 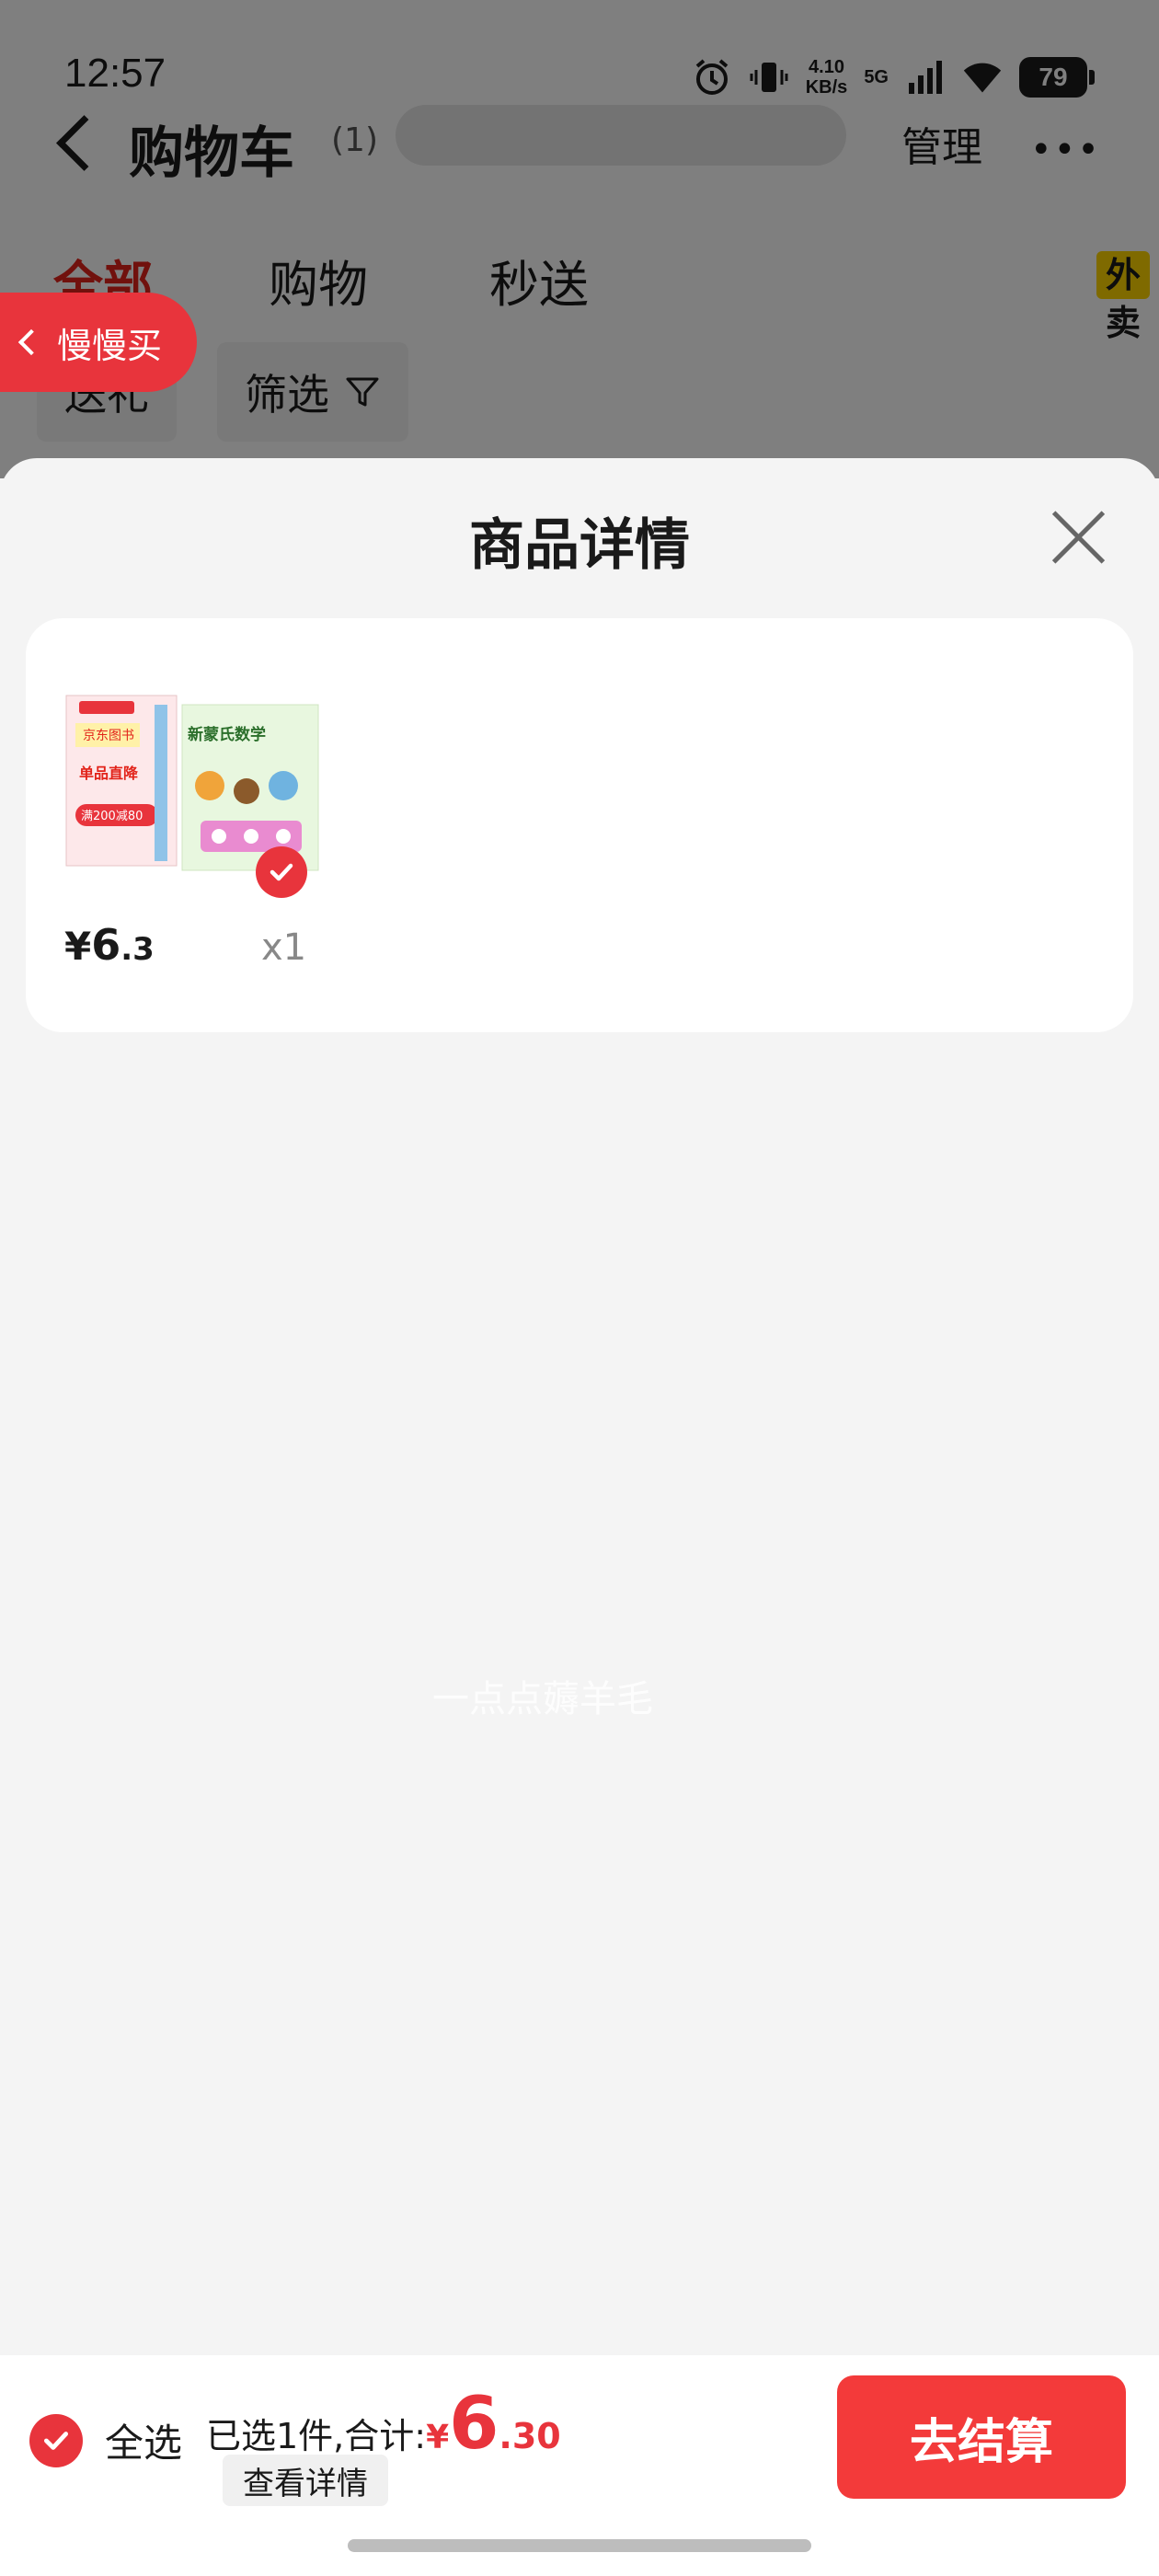 What do you see at coordinates (109, 945) in the screenshot?
I see `product-price: ¥6.3` at bounding box center [109, 945].